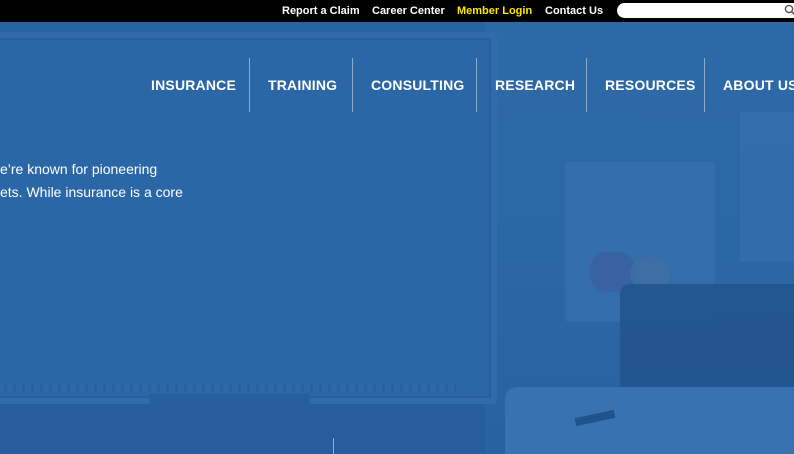  Describe the element at coordinates (650, 85) in the screenshot. I see `nav-resources: RESOURCES` at that location.